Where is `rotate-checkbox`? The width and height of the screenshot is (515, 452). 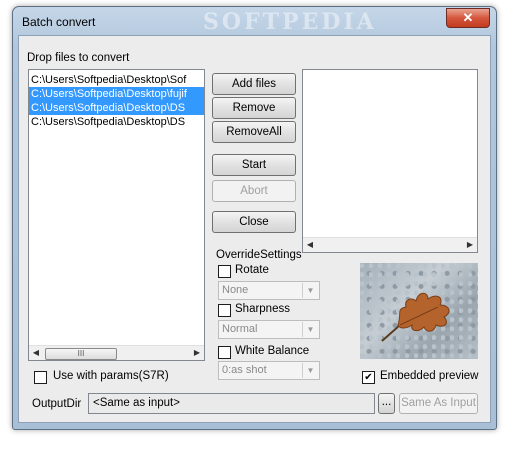
rotate-checkbox is located at coordinates (224, 271).